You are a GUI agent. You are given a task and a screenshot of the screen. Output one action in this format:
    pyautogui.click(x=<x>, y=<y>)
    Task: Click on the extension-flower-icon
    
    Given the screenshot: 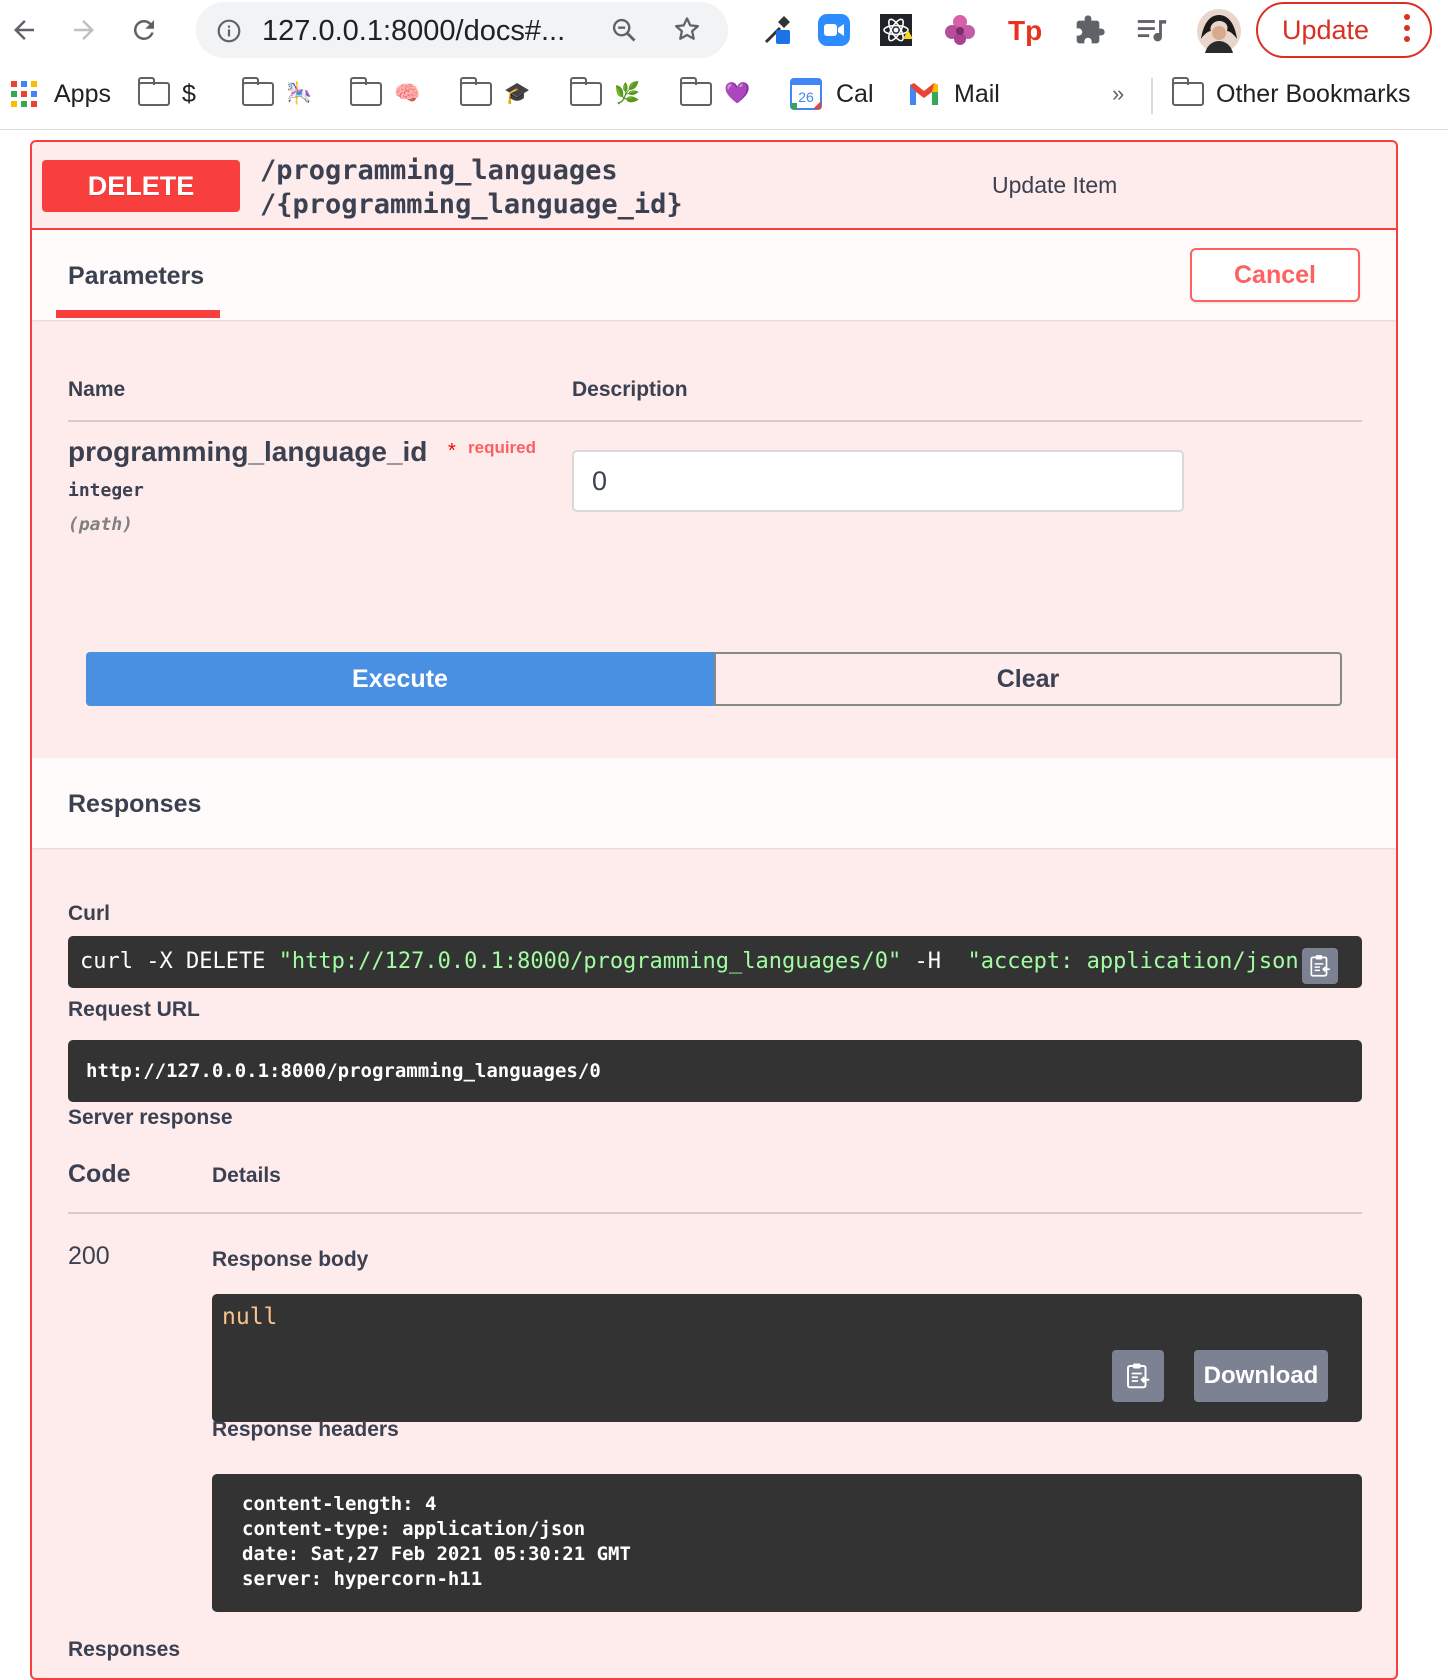 What is the action you would take?
    pyautogui.click(x=960, y=30)
    